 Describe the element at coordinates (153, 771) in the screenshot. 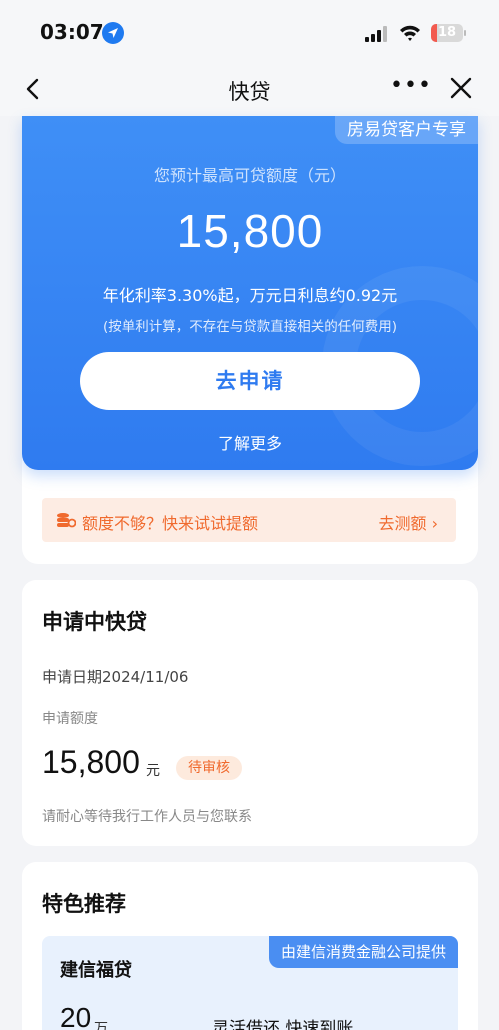

I see `application-amount-unit: 元` at that location.